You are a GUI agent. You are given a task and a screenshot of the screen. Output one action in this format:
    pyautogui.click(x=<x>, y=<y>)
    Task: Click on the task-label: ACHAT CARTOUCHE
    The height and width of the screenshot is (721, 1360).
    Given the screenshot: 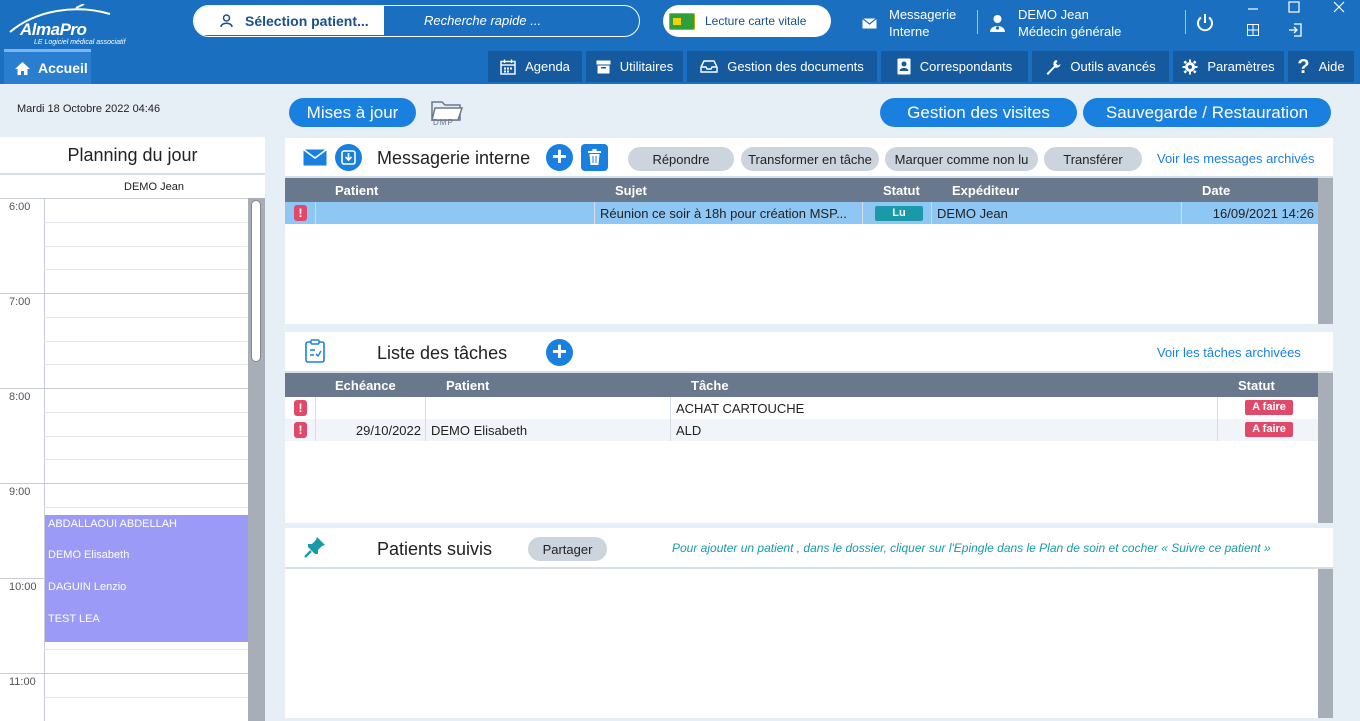 What is the action you would take?
    pyautogui.click(x=740, y=408)
    